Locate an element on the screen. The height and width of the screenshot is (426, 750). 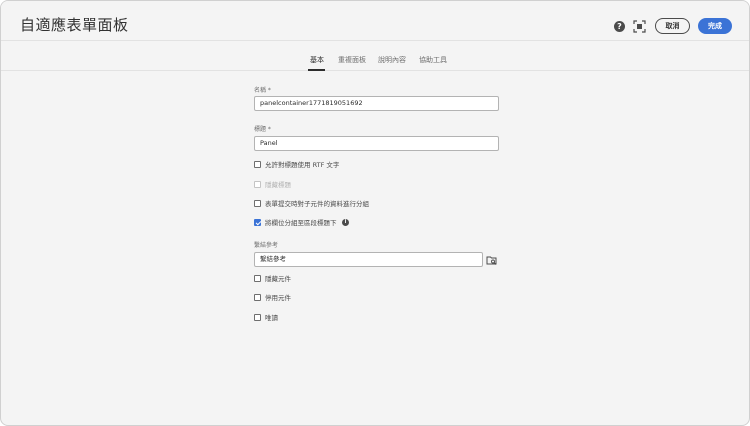
dialog-title: 自適應表單面板 is located at coordinates (74, 25).